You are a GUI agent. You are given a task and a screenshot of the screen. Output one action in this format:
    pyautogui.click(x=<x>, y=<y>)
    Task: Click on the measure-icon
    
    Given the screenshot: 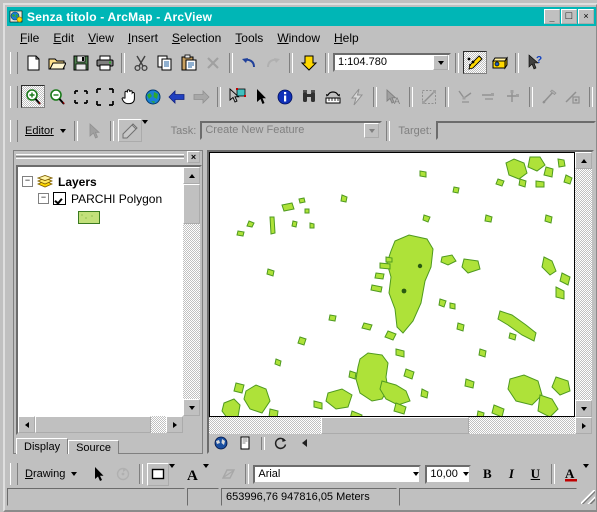 What is the action you would take?
    pyautogui.click(x=333, y=96)
    